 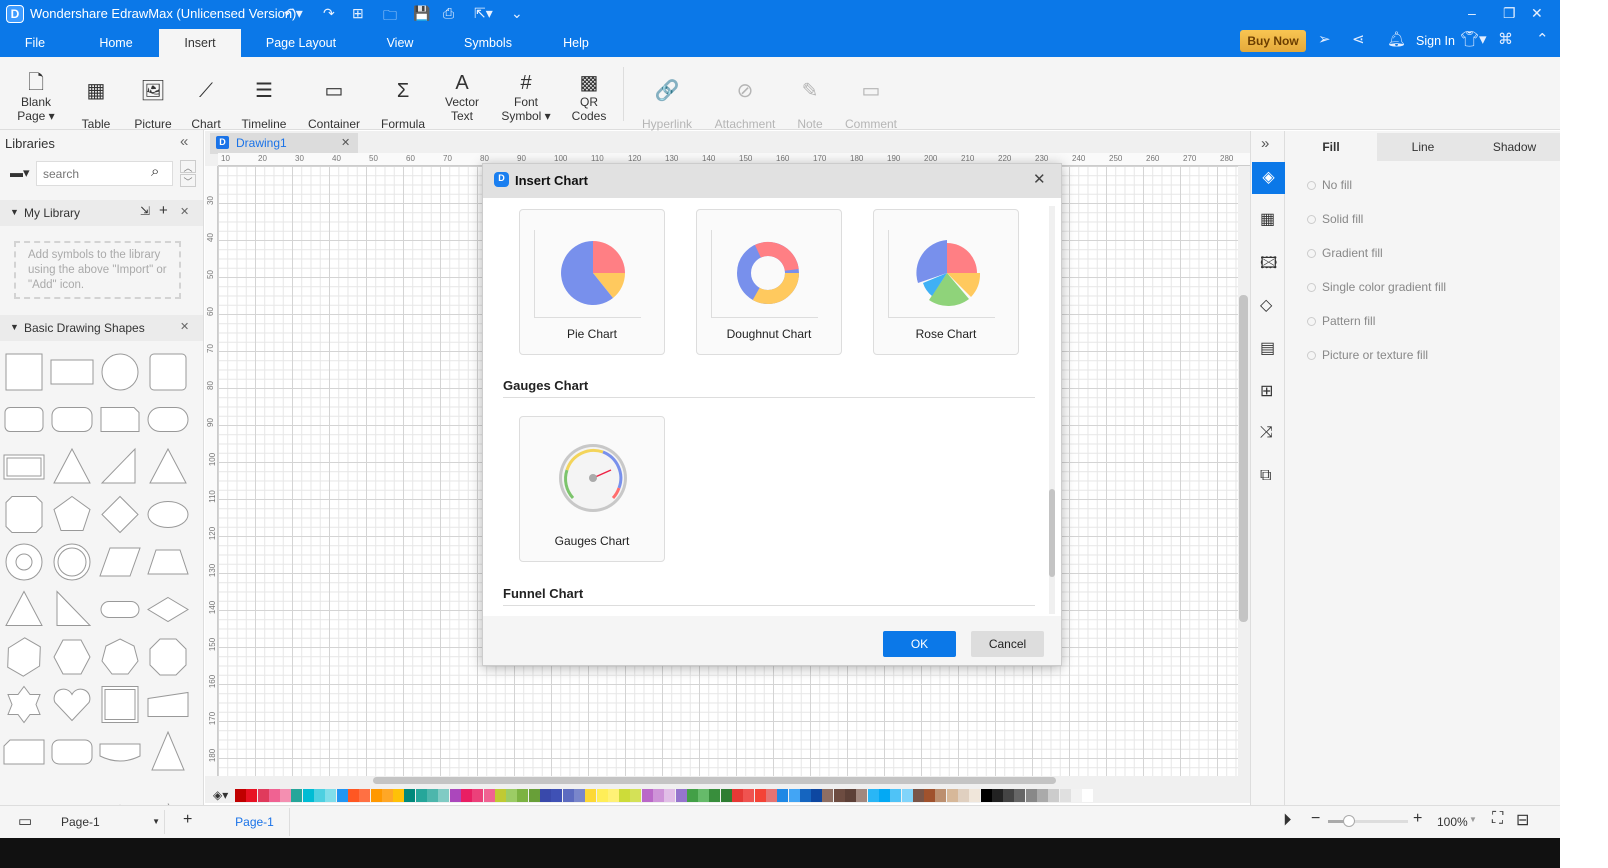 I want to click on note-button: ✎ Note, so click(x=810, y=105).